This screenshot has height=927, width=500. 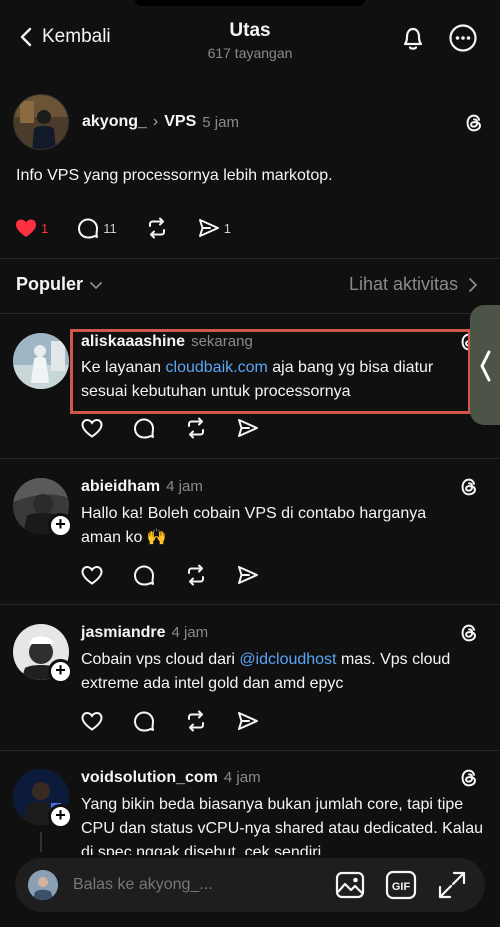 I want to click on username-text: abieidham, so click(x=121, y=486).